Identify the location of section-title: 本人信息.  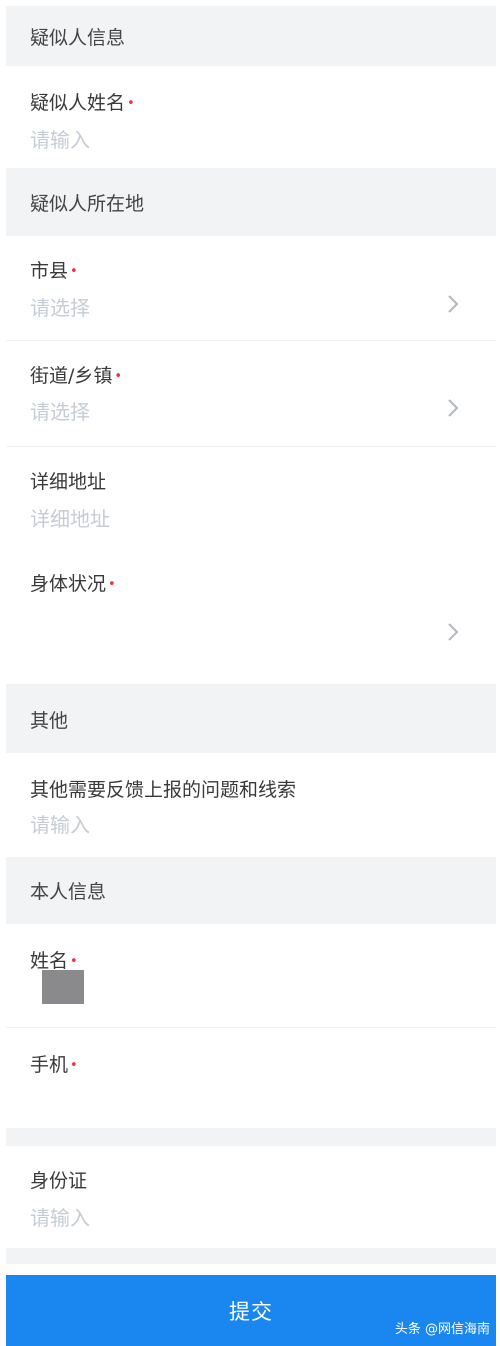
(68, 892).